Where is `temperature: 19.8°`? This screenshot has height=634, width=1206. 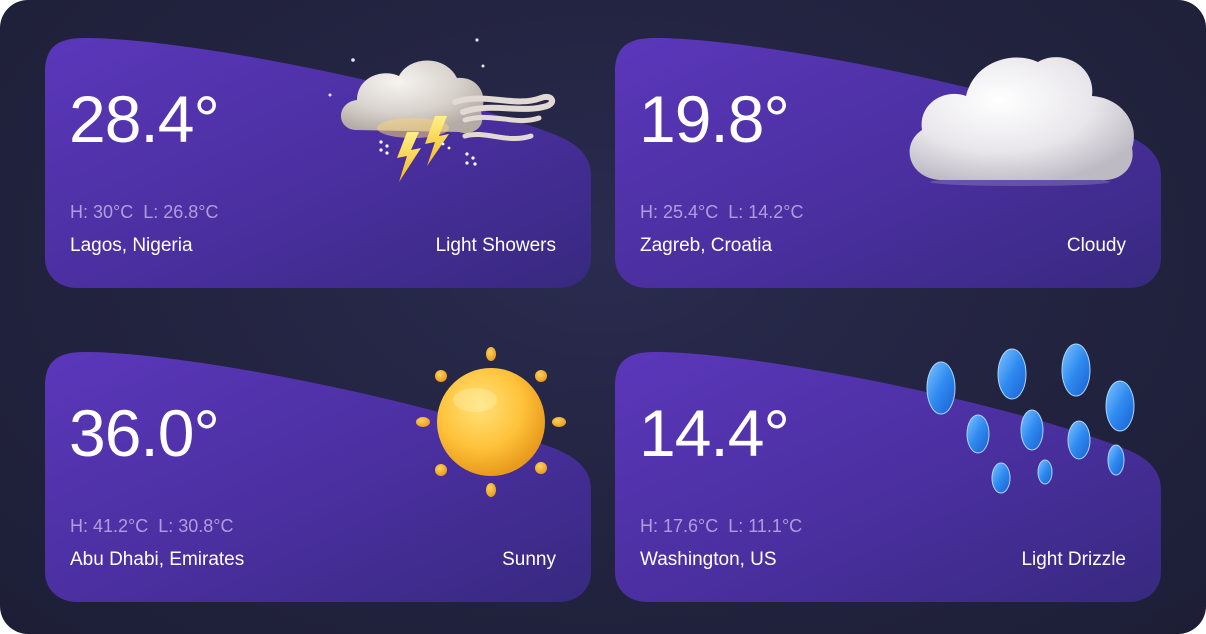
temperature: 19.8° is located at coordinates (714, 119).